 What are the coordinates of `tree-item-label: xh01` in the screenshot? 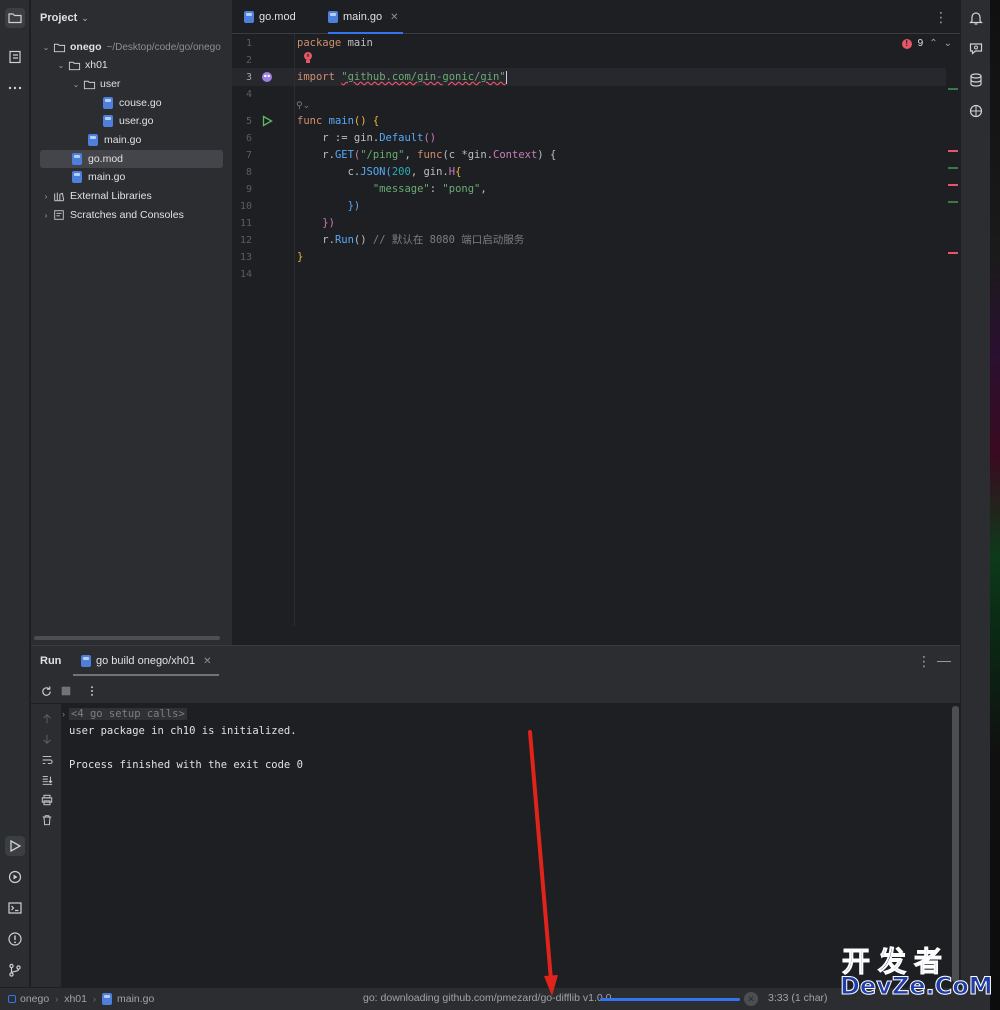 It's located at (96, 65).